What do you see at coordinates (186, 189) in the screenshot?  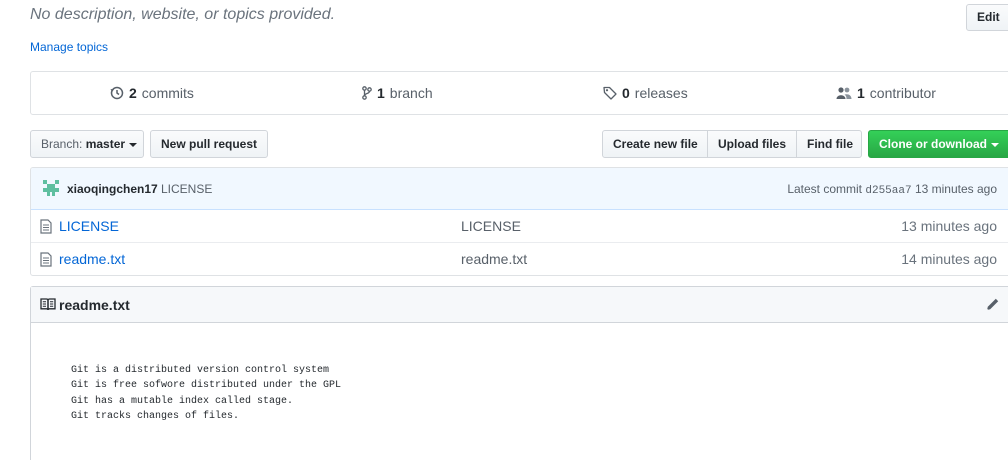 I see `commit-message-link: LICENSE` at bounding box center [186, 189].